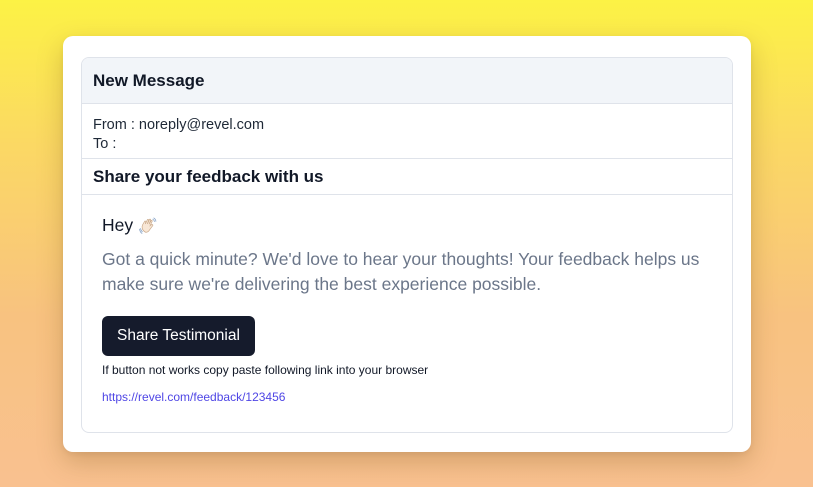  Describe the element at coordinates (149, 80) in the screenshot. I see `window-title: New Message` at that location.